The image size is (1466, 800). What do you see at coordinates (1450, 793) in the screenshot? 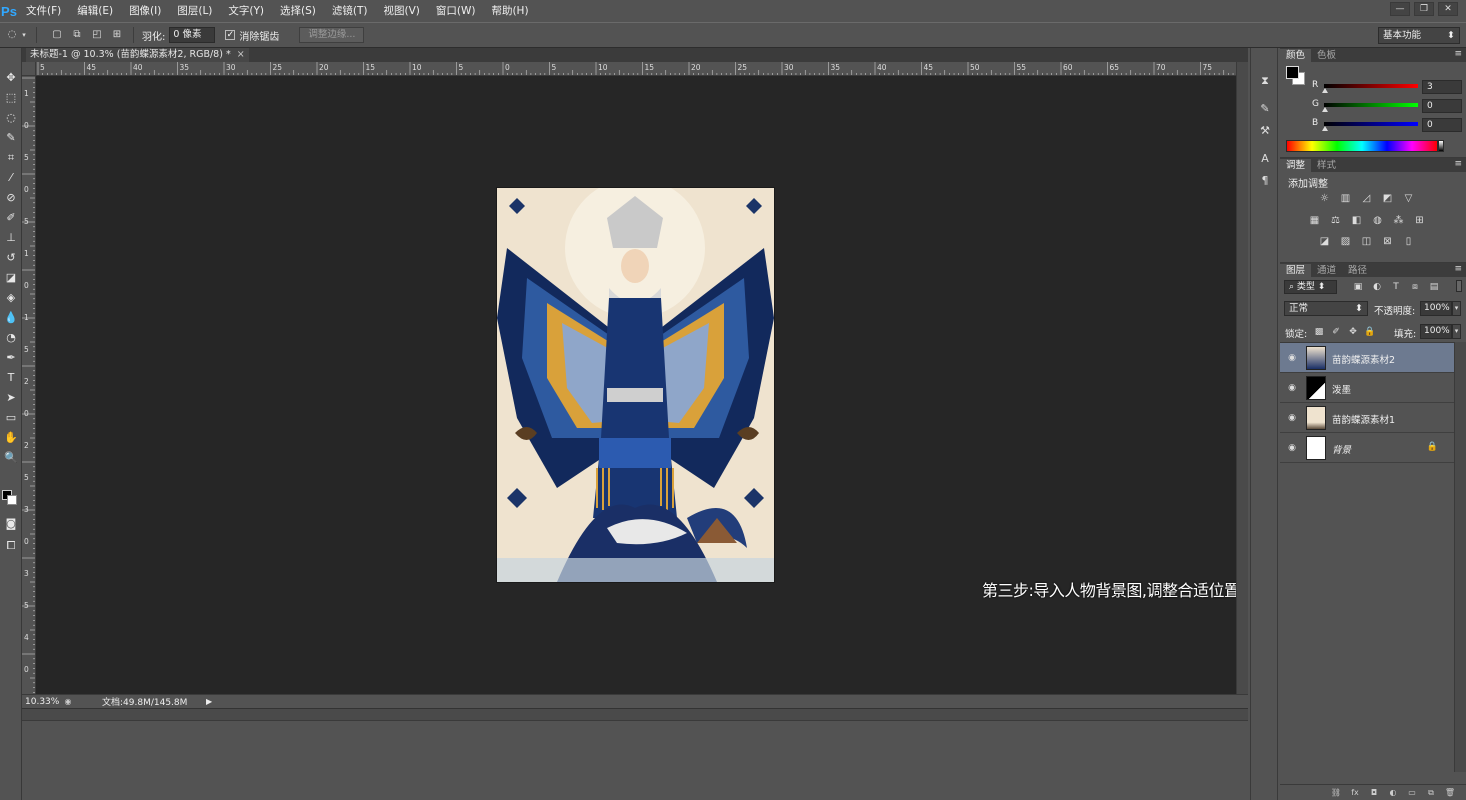
I see `delete-layer-icon: 🗑` at bounding box center [1450, 793].